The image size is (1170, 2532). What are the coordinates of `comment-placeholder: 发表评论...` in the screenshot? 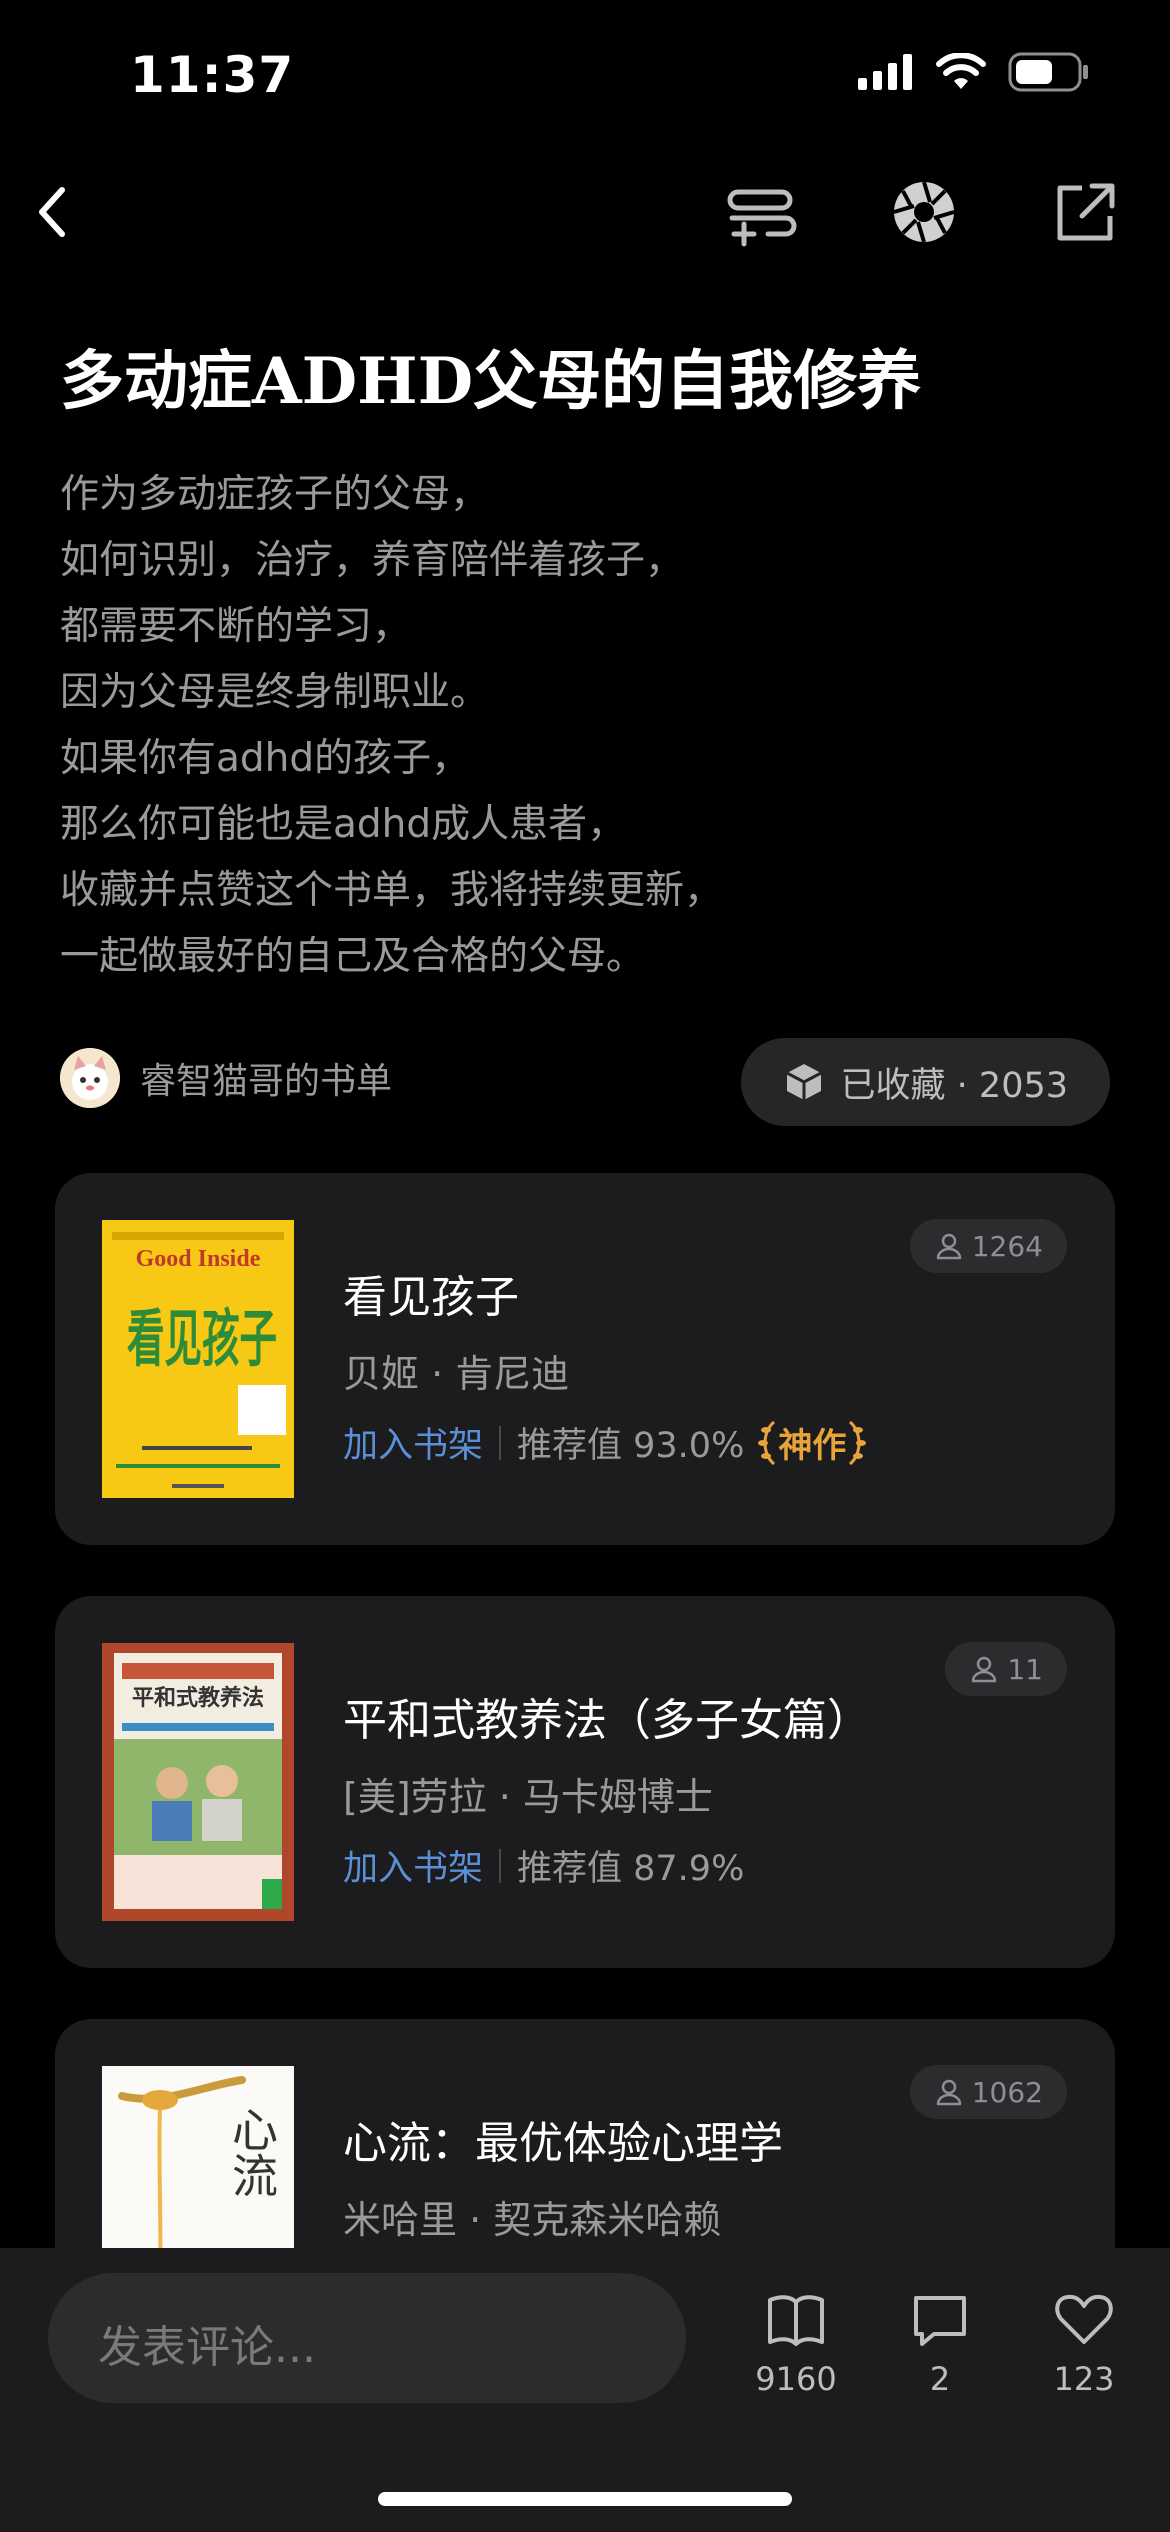 It's located at (207, 2347).